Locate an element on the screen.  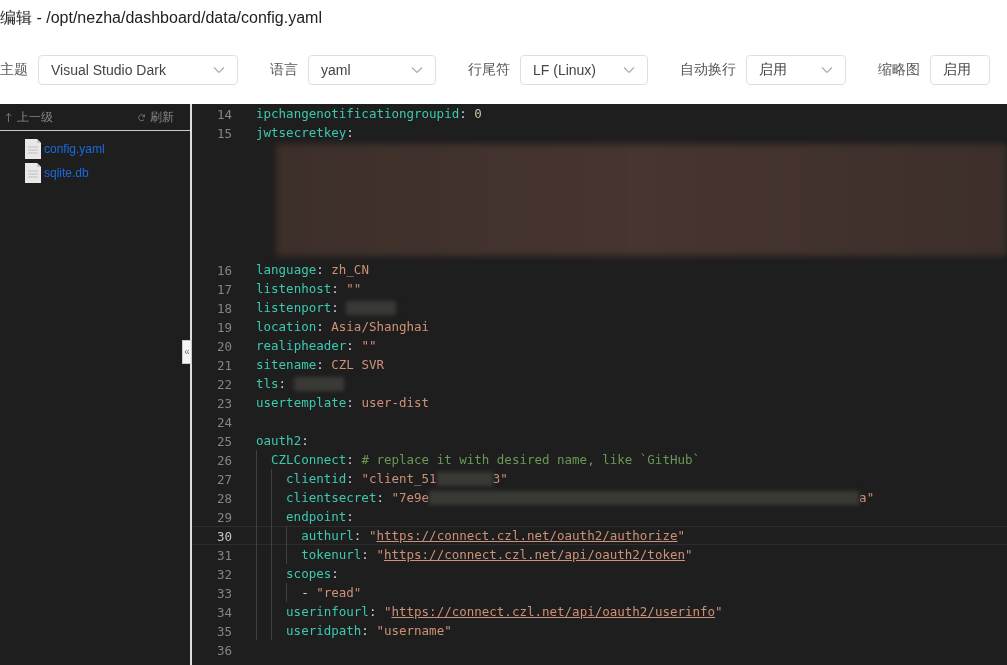
field-label: 语言 is located at coordinates (284, 70).